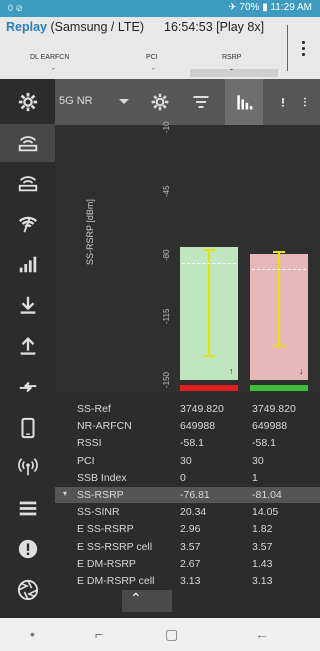 Image resolution: width=320 pixels, height=651 pixels. I want to click on cell-value-0: 3.13, so click(190, 581).